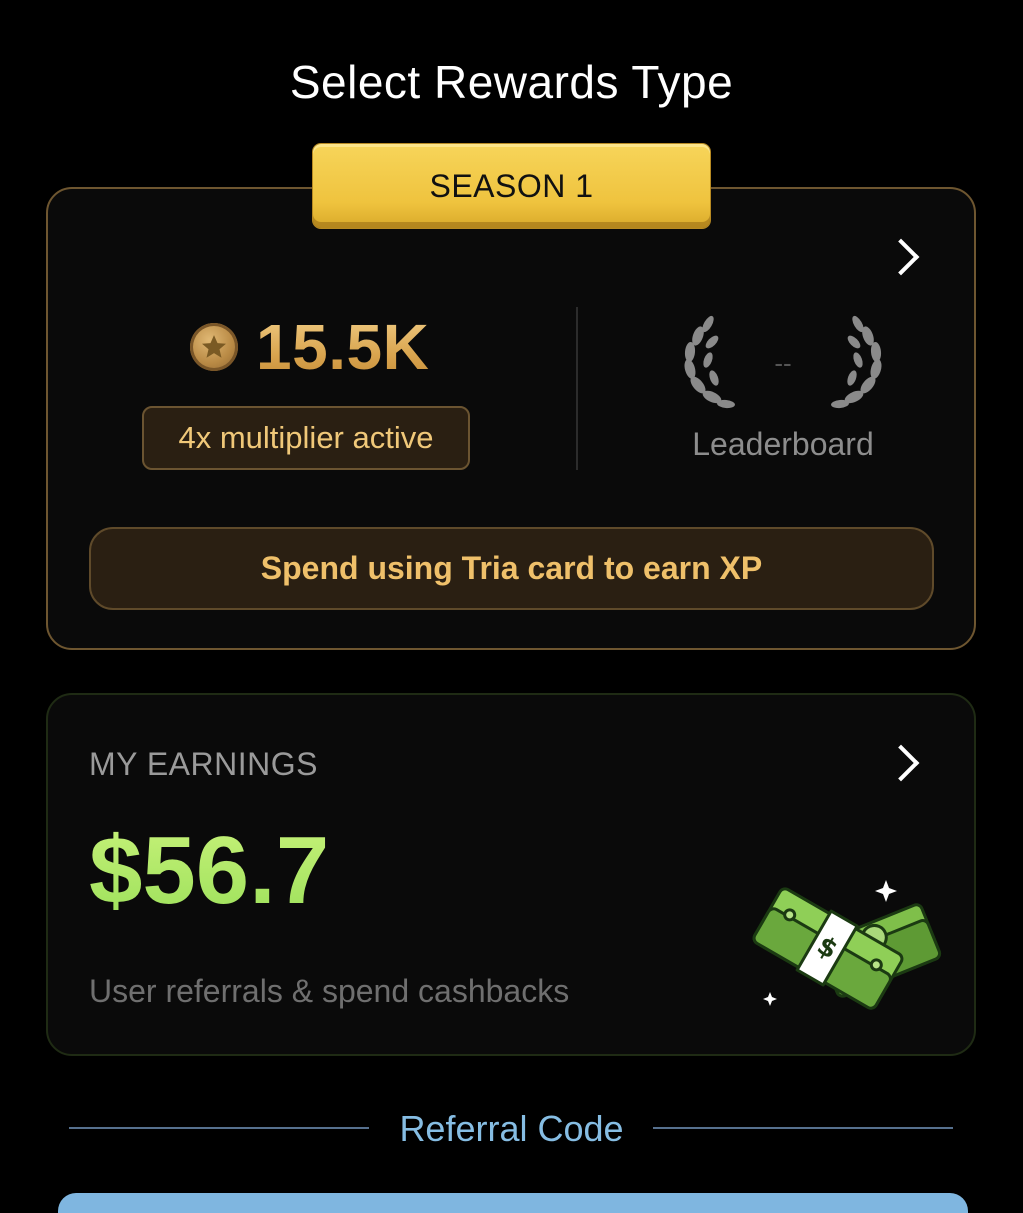 This screenshot has height=1213, width=1023. What do you see at coordinates (847, 945) in the screenshot?
I see `money-stack-icon: $` at bounding box center [847, 945].